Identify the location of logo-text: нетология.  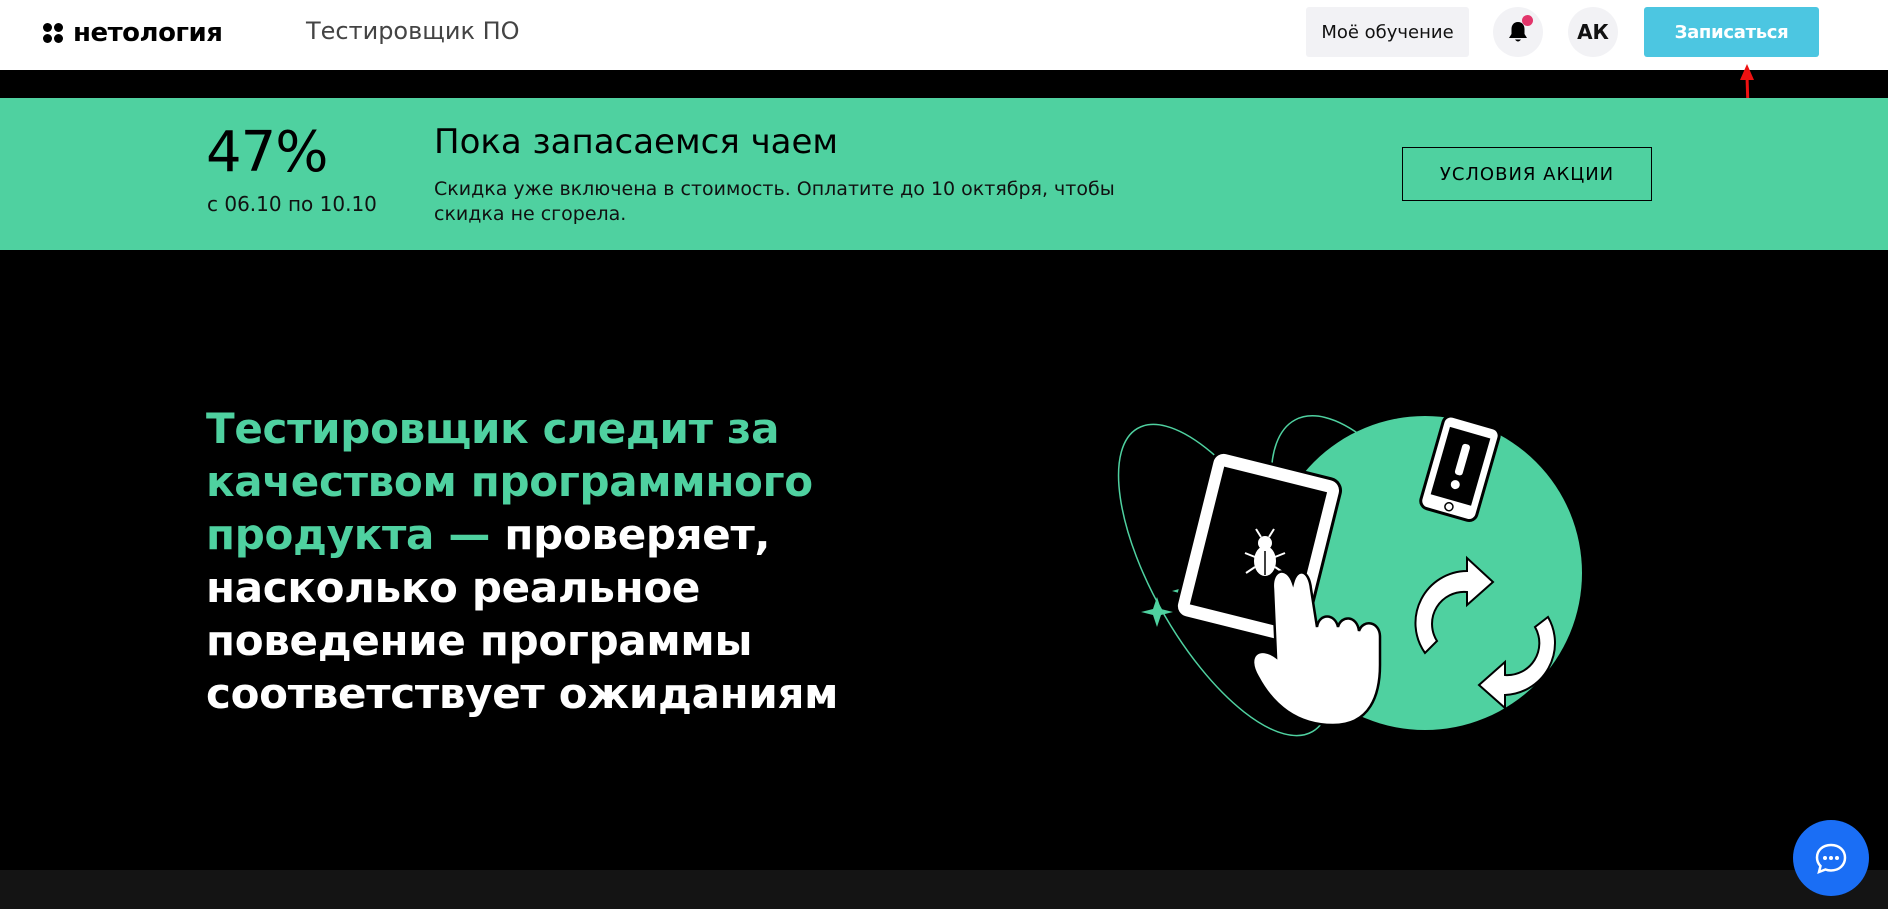
(148, 33).